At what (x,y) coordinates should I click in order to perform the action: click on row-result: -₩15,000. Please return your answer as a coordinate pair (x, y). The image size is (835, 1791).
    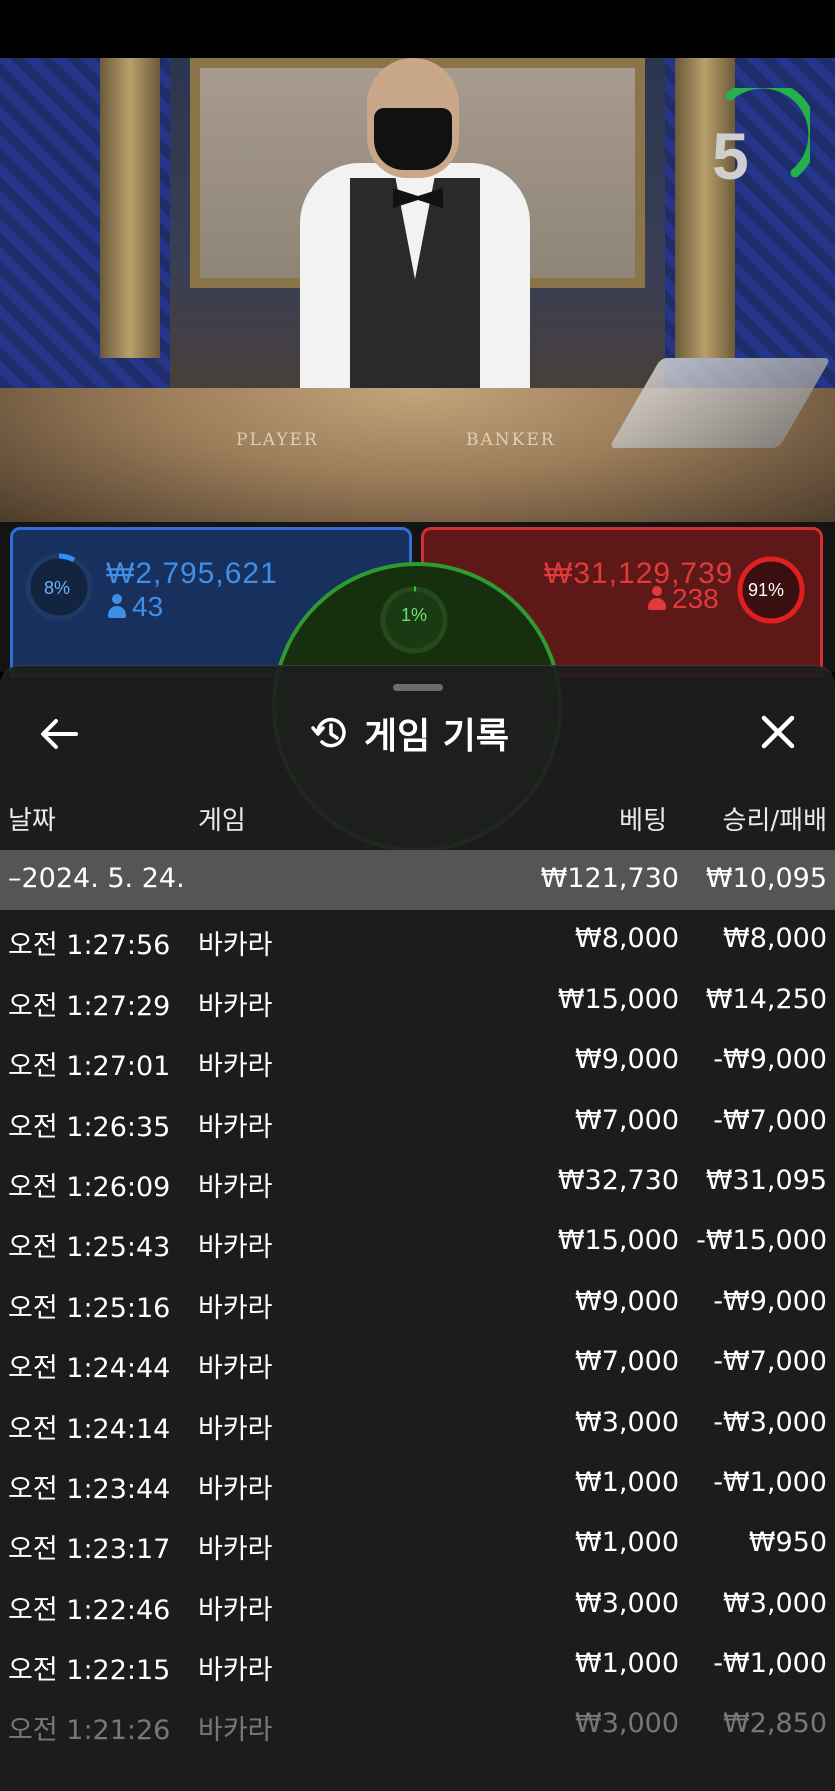
    Looking at the image, I should click on (761, 1241).